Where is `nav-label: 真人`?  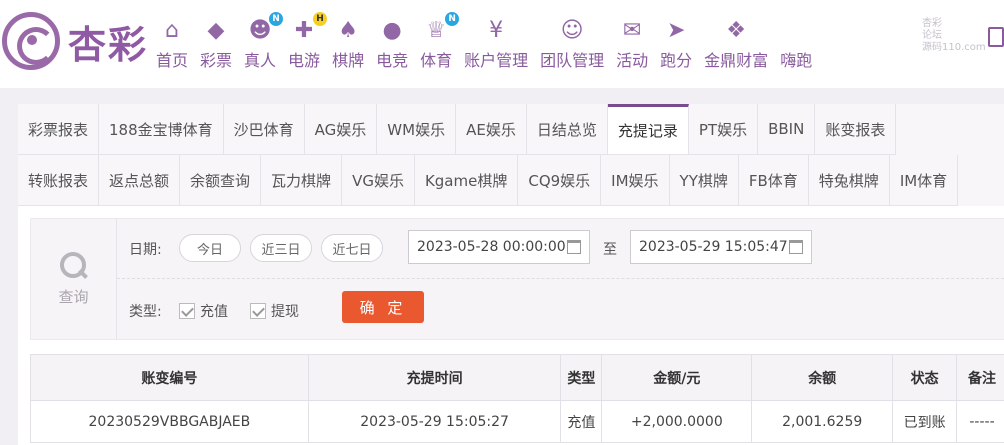
nav-label: 真人 is located at coordinates (260, 60).